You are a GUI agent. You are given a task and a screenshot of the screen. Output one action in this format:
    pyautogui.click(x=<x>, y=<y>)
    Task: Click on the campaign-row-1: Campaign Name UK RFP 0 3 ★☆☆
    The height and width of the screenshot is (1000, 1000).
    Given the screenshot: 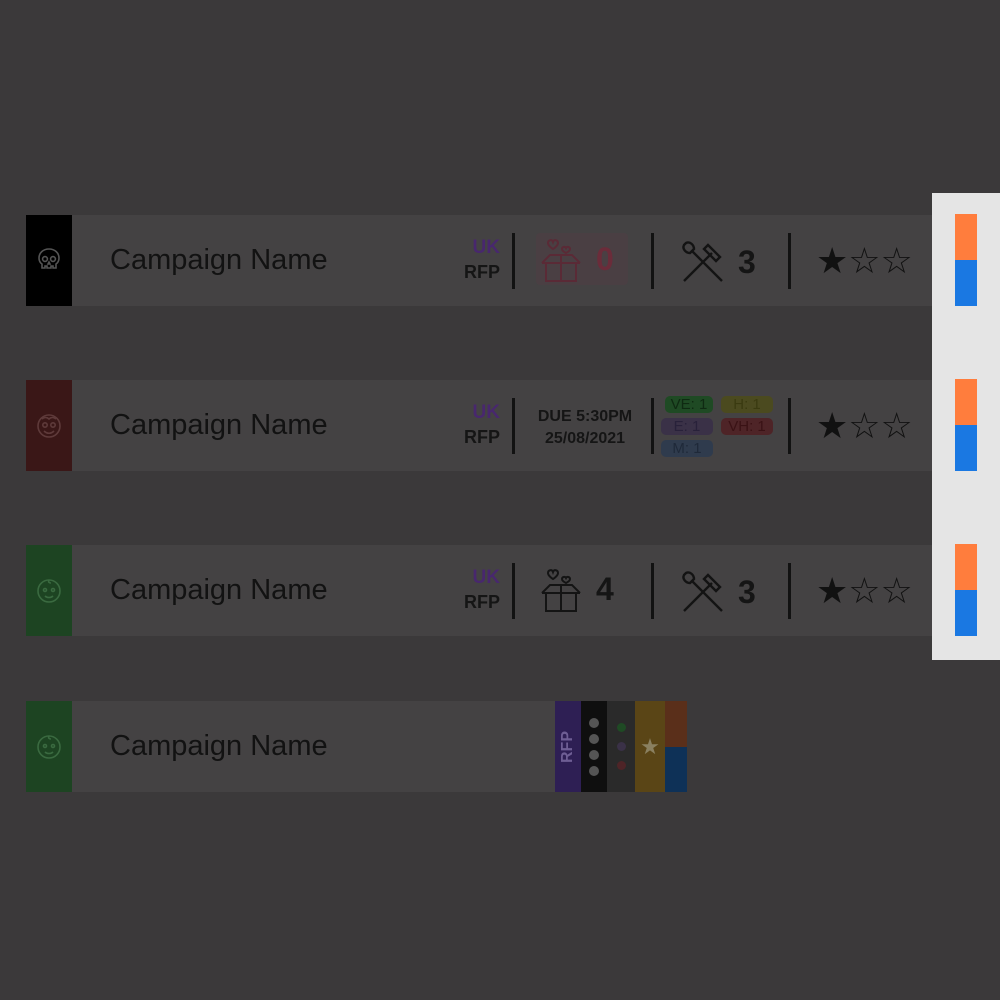 What is the action you would take?
    pyautogui.click(x=479, y=260)
    